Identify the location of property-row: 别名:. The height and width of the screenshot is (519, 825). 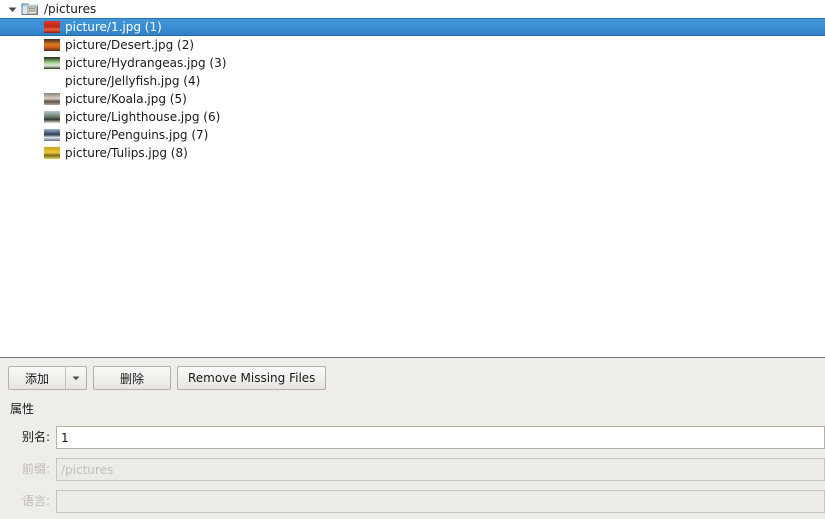
(412, 438).